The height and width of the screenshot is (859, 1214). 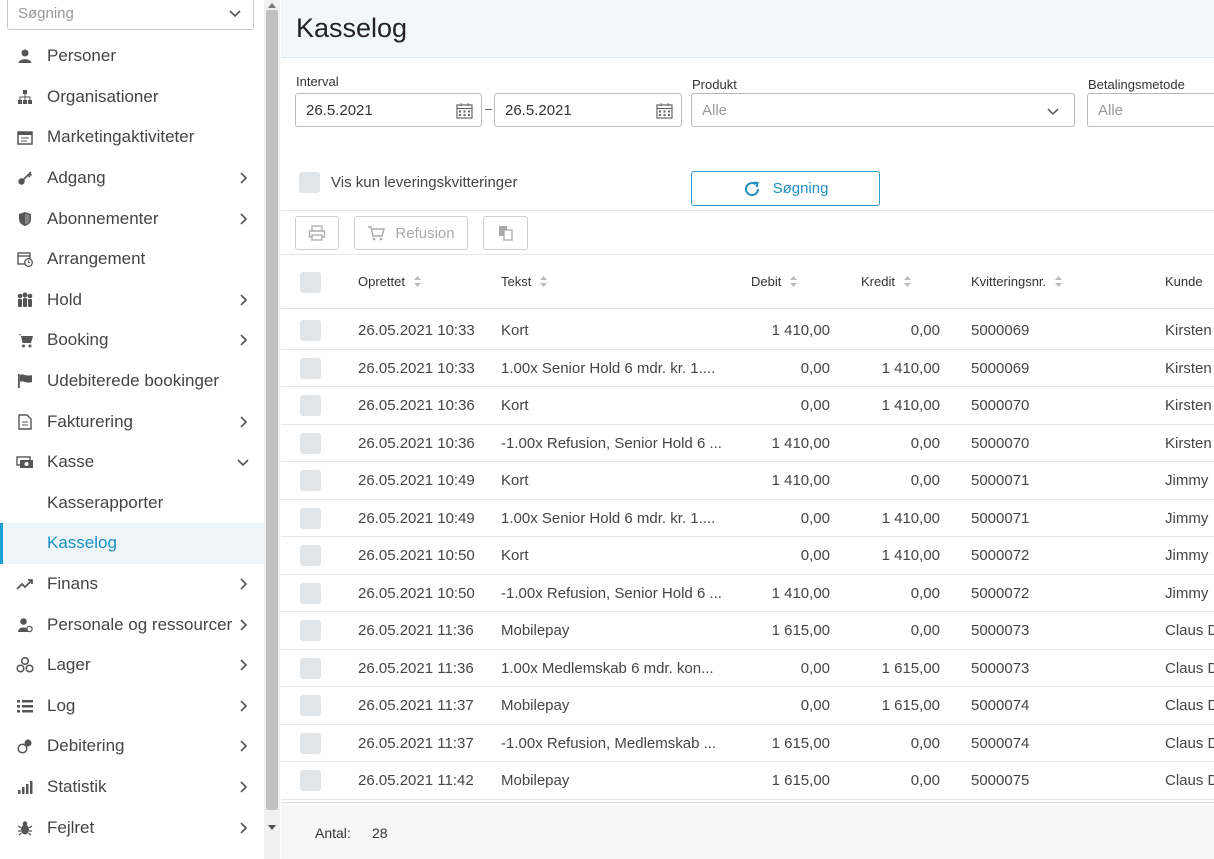 What do you see at coordinates (132, 218) in the screenshot?
I see `sidebar-item-abonnementer: Abonnementer` at bounding box center [132, 218].